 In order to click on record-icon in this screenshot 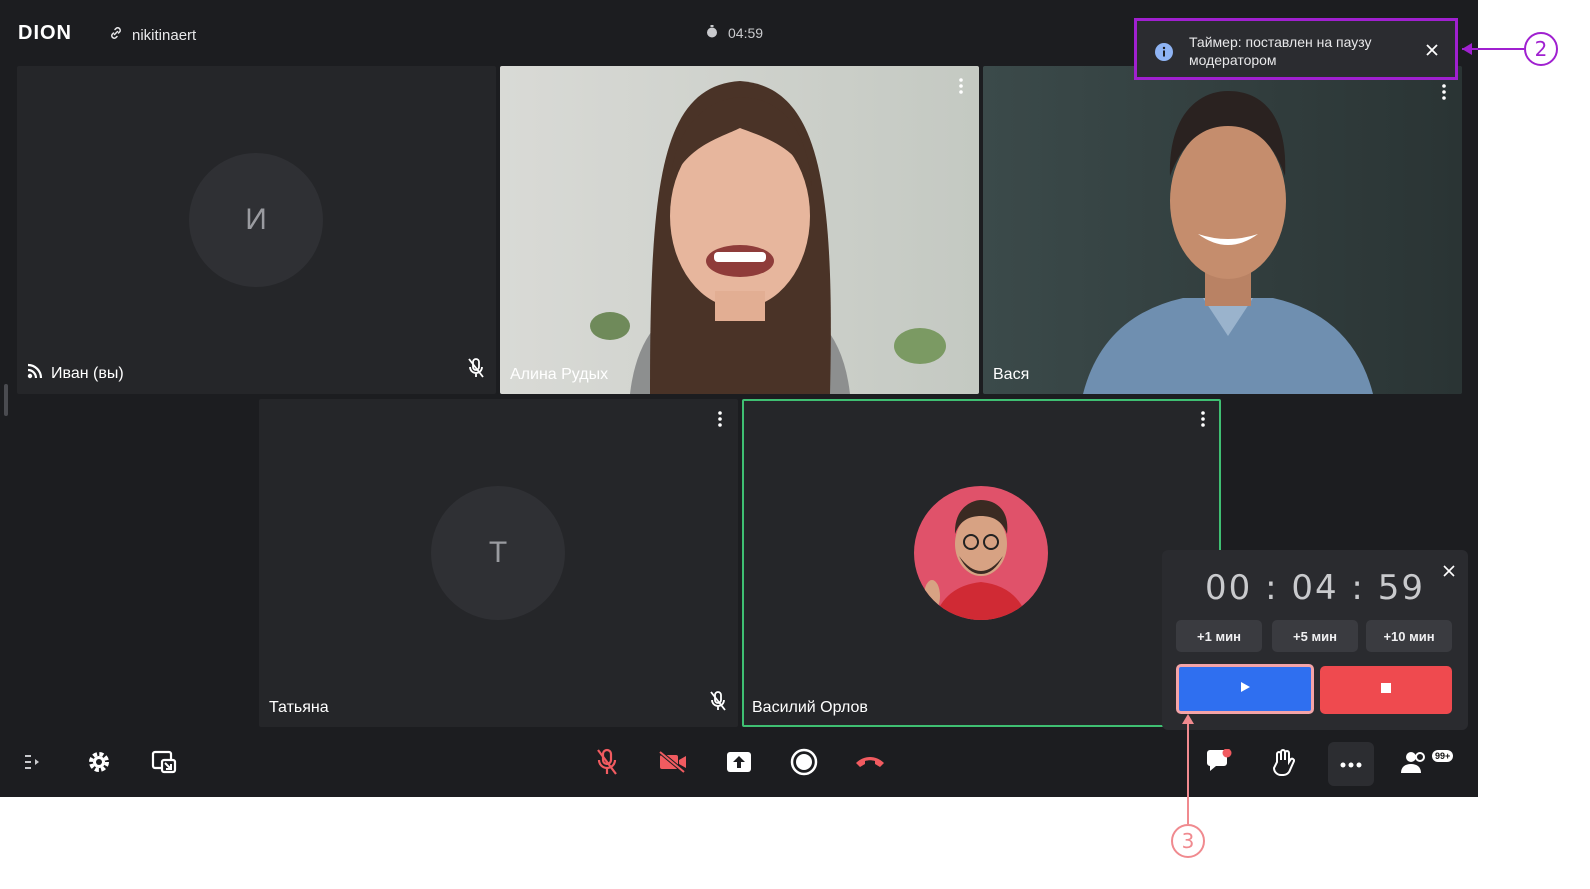, I will do `click(804, 764)`.